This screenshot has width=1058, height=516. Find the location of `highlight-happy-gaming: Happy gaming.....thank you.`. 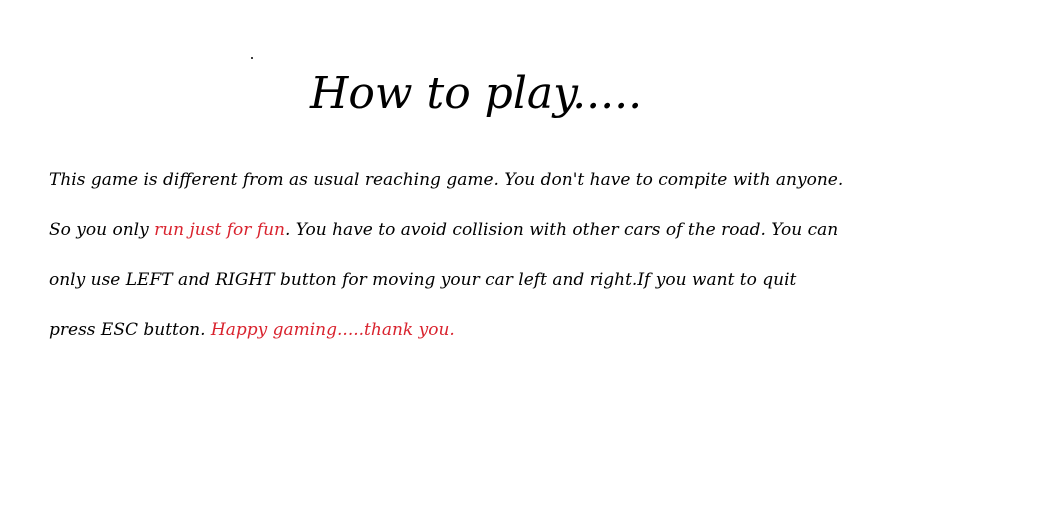

highlight-happy-gaming: Happy gaming.....thank you. is located at coordinates (332, 330).